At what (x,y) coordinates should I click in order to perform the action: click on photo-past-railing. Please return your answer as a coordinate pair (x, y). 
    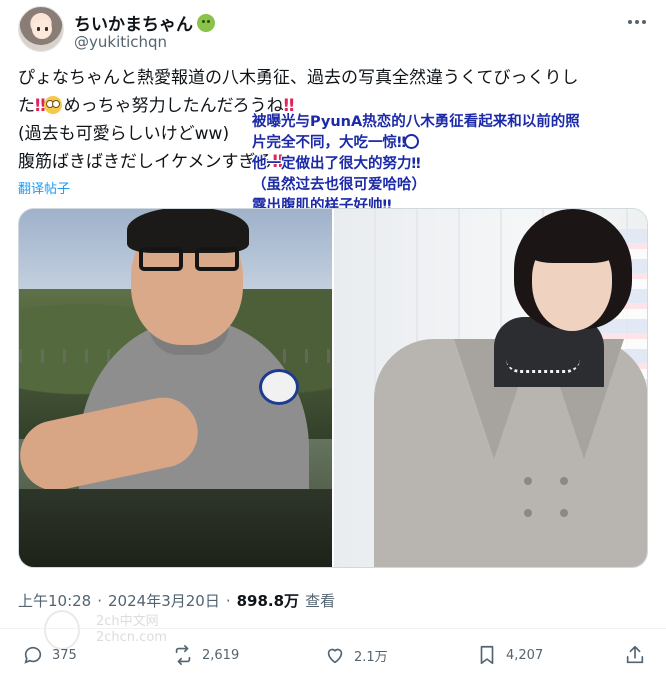
    Looking at the image, I should click on (175, 528).